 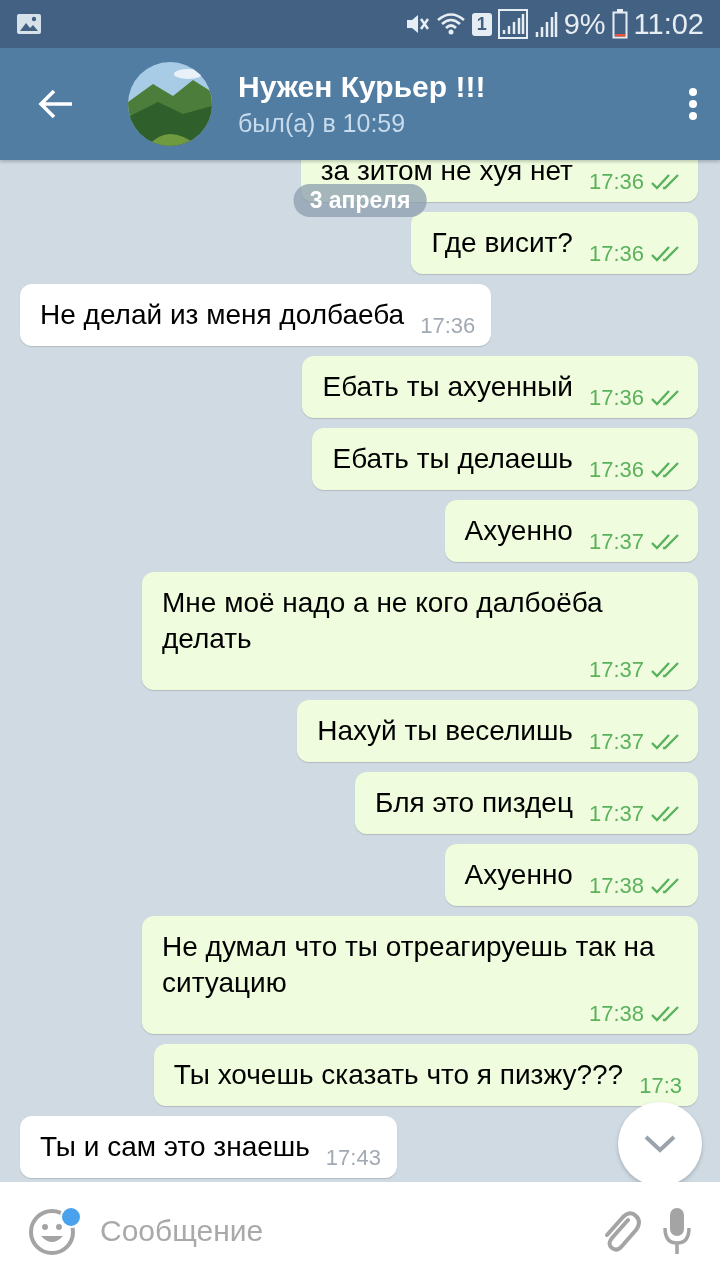 I want to click on outgoing-message: Ахуенно 17:37, so click(x=571, y=531).